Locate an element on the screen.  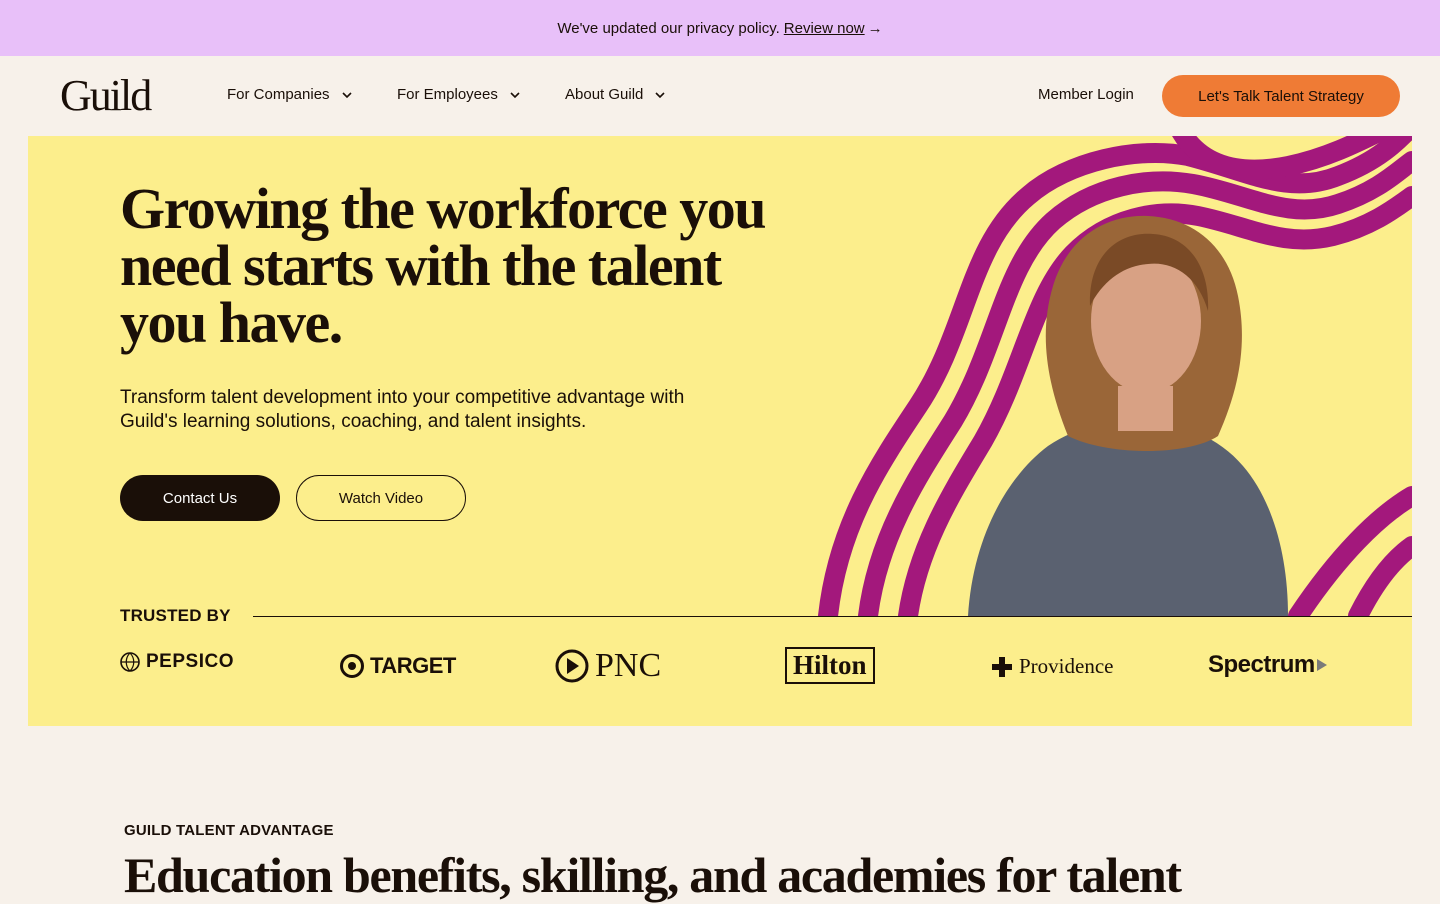
watch-video-button: Watch Video is located at coordinates (381, 498).